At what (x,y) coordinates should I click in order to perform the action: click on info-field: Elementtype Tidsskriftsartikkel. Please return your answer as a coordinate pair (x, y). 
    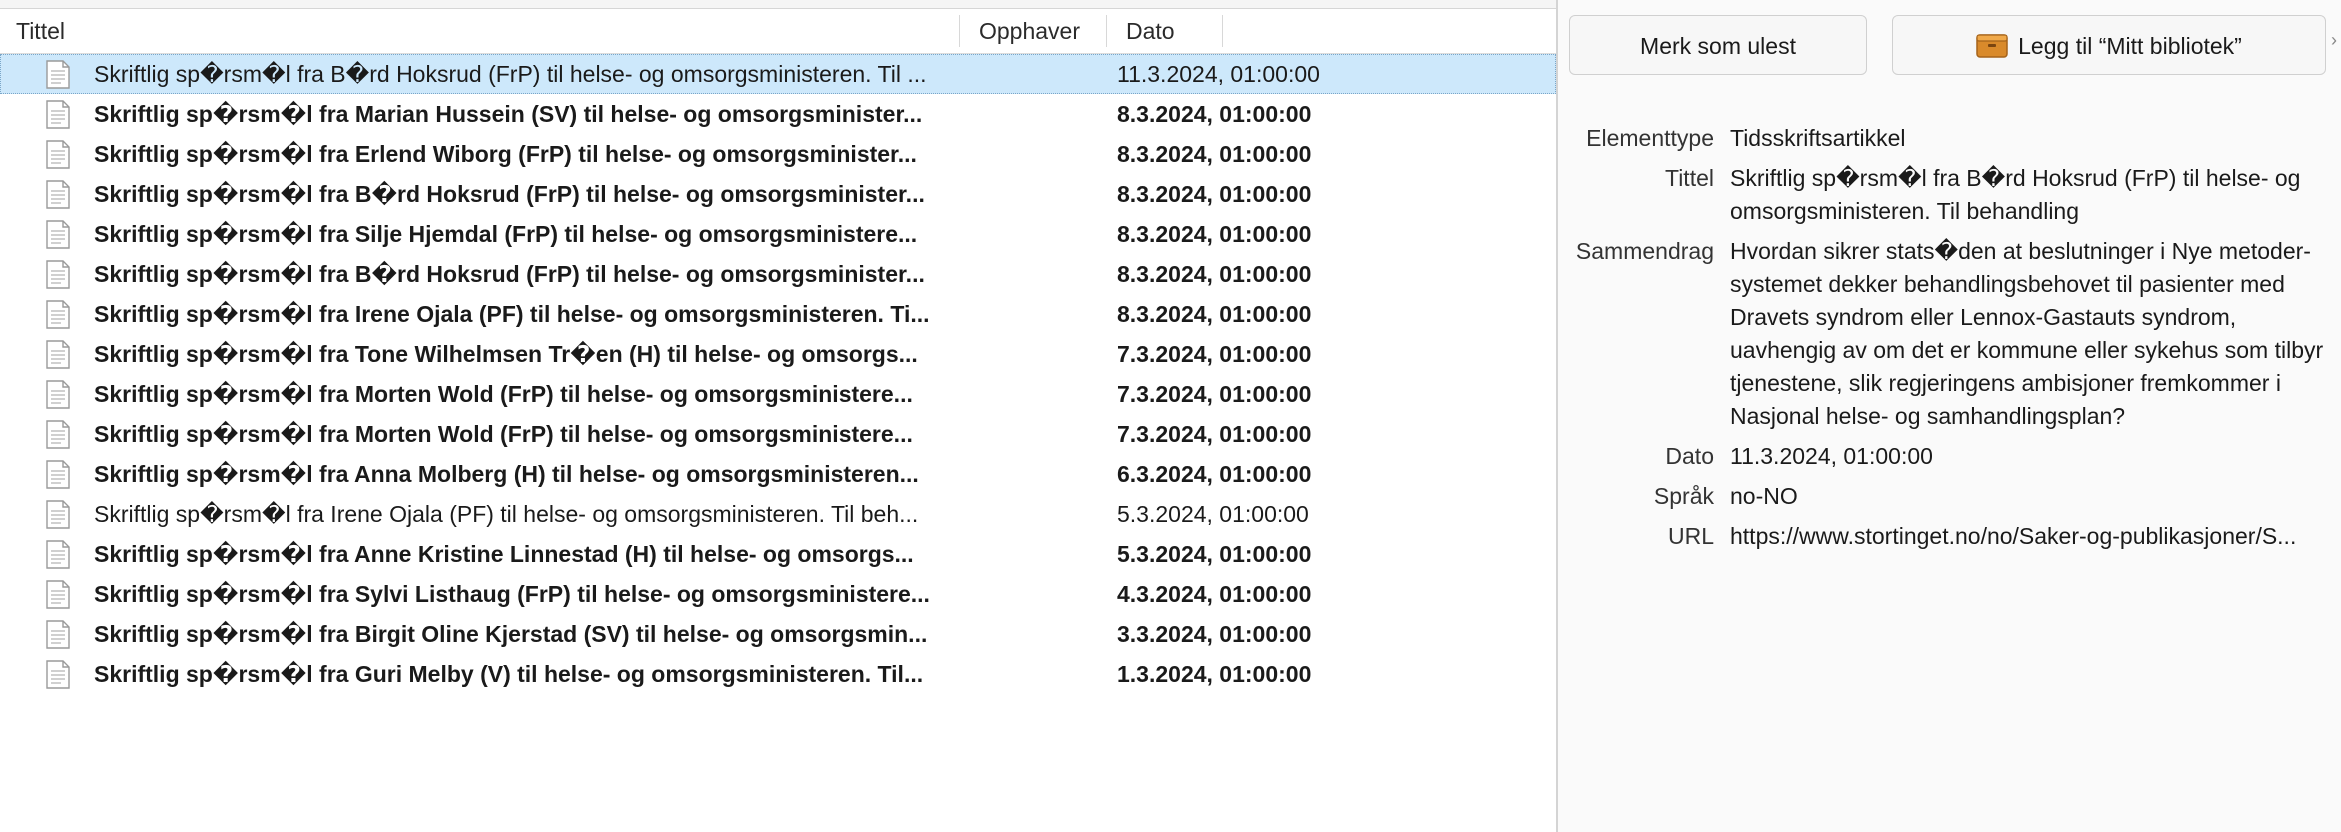
    Looking at the image, I should click on (1949, 138).